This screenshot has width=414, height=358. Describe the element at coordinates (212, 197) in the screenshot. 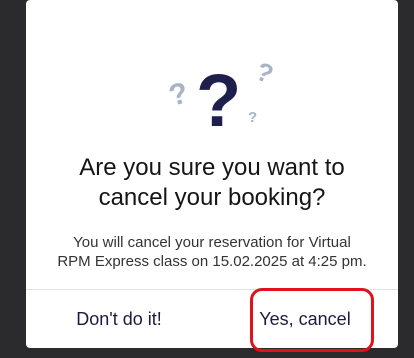

I see `dialog-title-line: cancel your booking?` at that location.